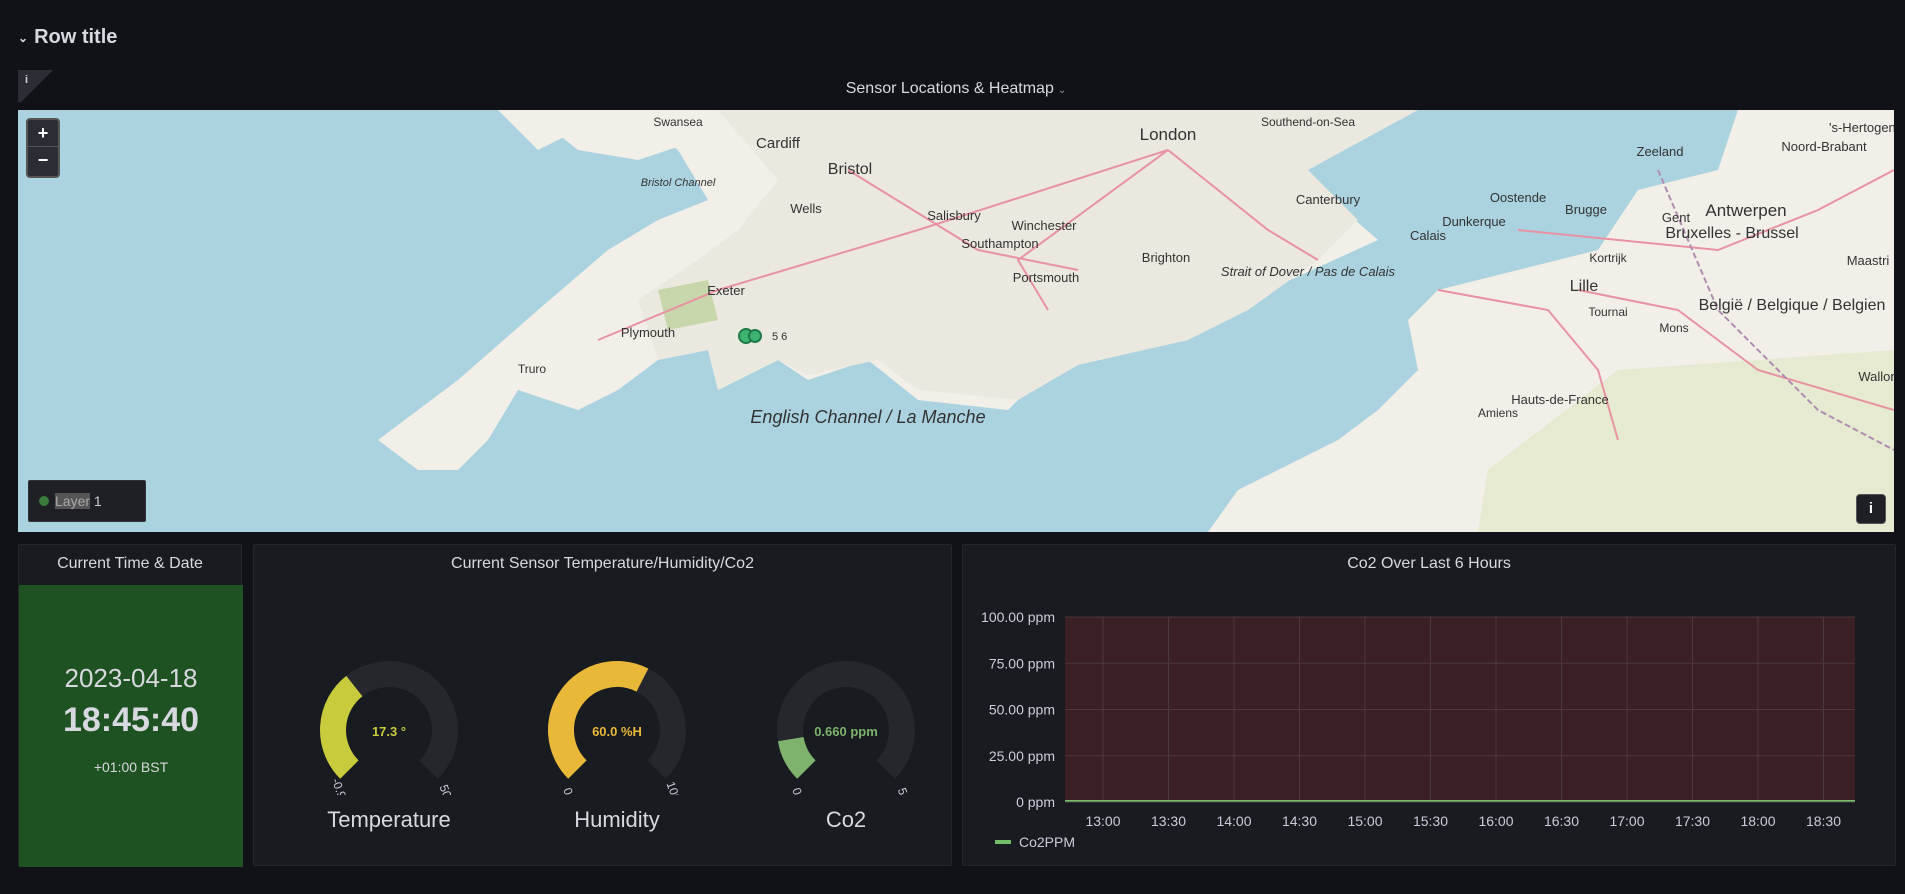 The height and width of the screenshot is (894, 1905). I want to click on attribution-info-button: i, so click(1871, 509).